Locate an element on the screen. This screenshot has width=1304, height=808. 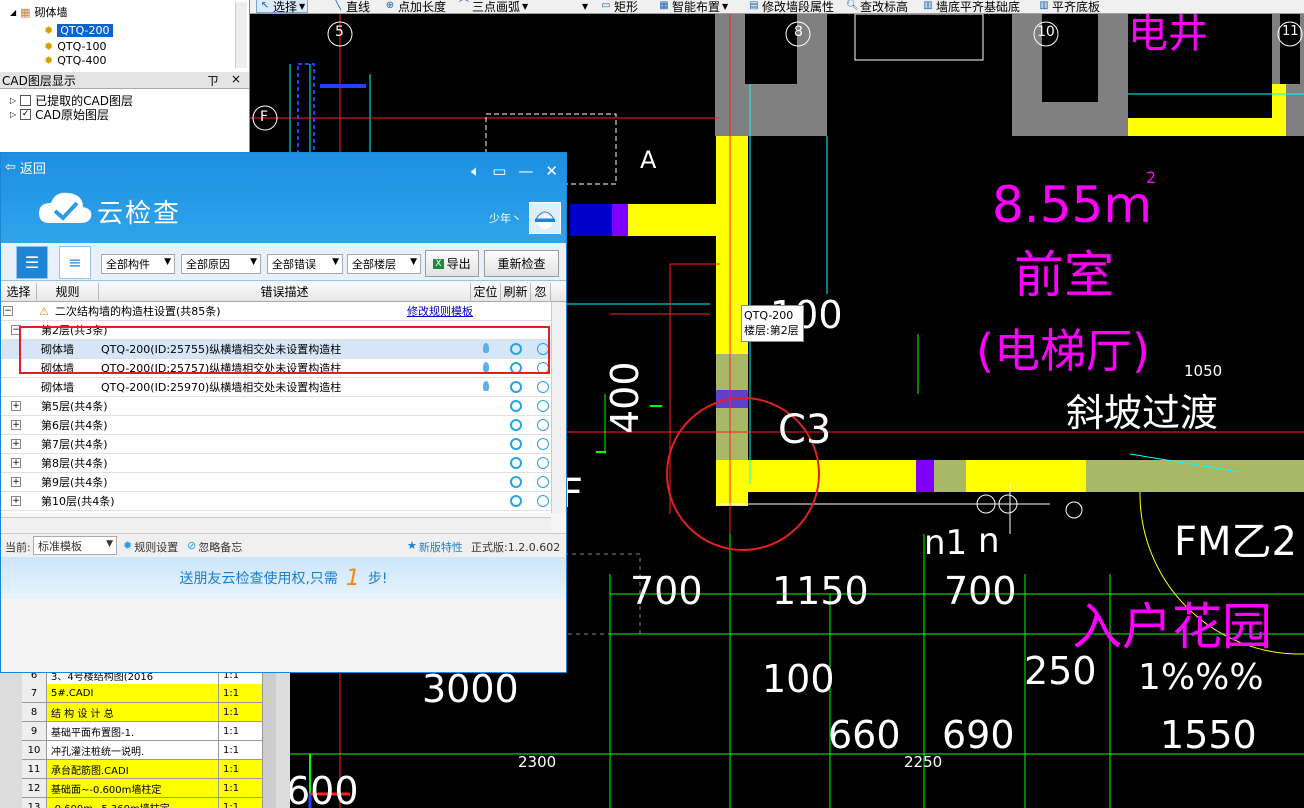
column-refresh: 刷新 is located at coordinates (516, 292).